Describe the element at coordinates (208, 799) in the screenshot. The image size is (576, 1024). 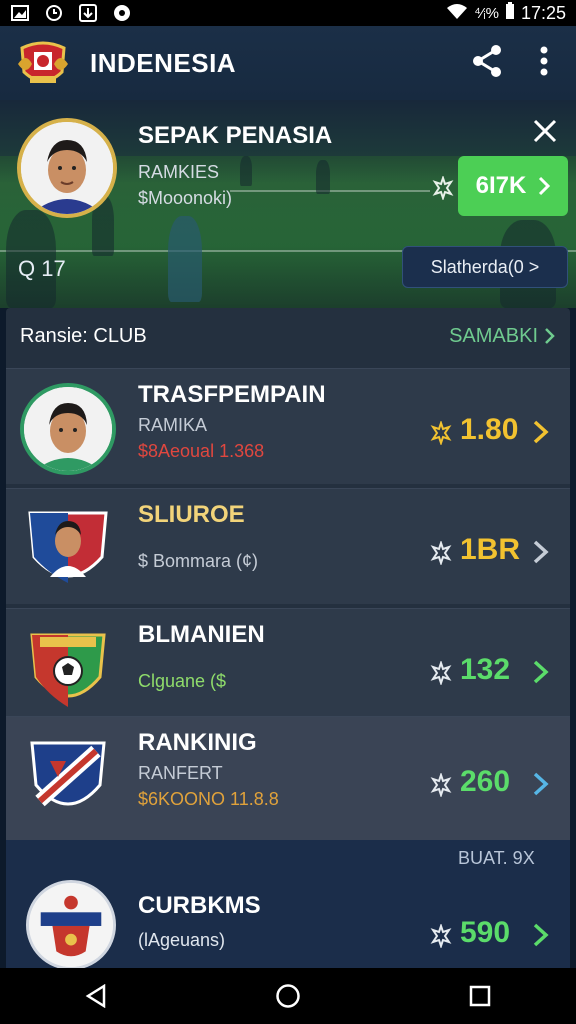
I see `row-detail: $6KOONO 11.8.8` at that location.